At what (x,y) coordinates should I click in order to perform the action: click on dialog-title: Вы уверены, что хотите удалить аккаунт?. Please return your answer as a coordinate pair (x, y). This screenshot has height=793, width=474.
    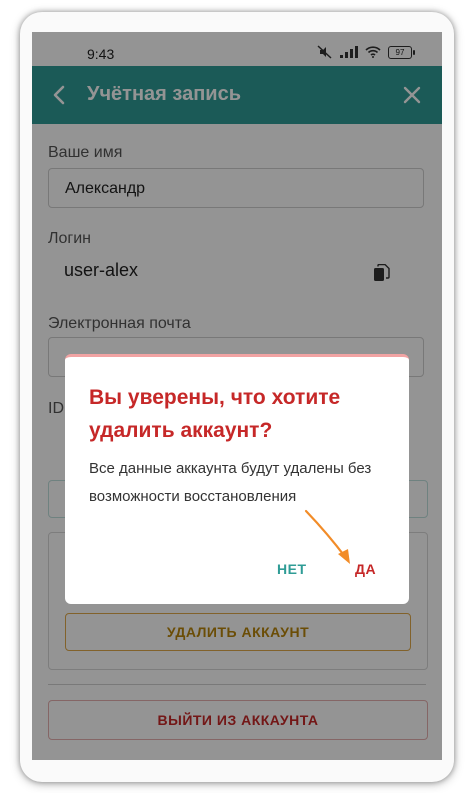
    Looking at the image, I should click on (215, 414).